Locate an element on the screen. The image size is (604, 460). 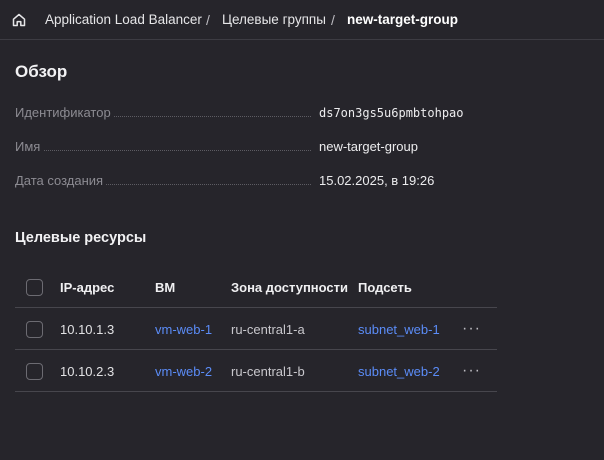
breadcrumb-current: new-target-group is located at coordinates (402, 19).